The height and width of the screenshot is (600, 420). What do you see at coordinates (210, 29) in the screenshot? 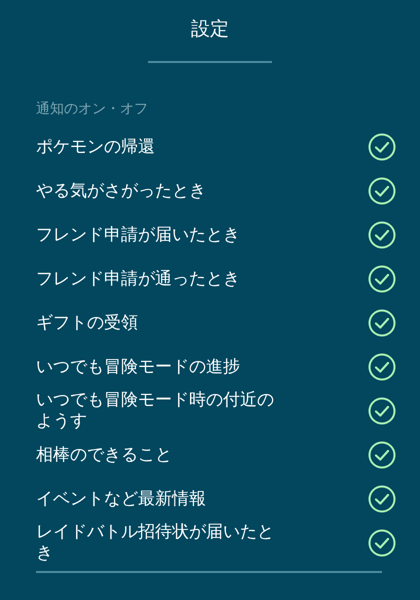
I see `page-title: 設定` at bounding box center [210, 29].